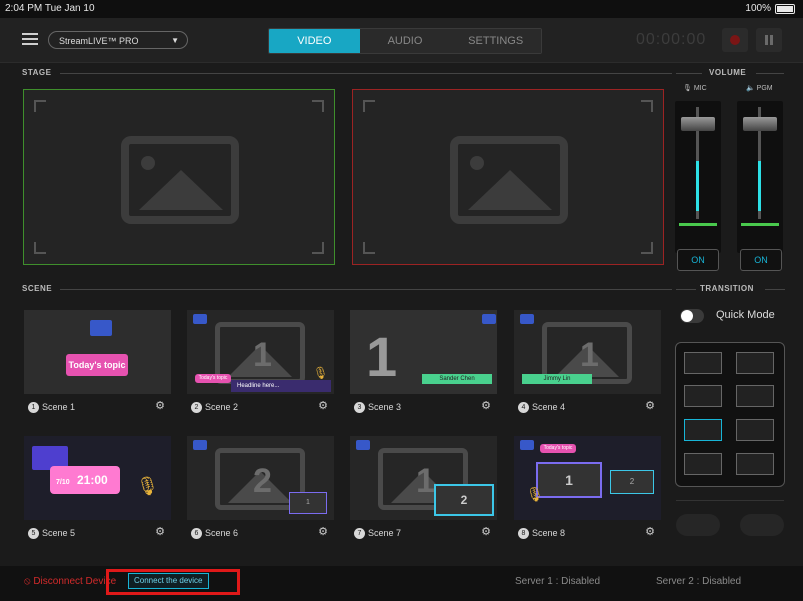  Describe the element at coordinates (99, 41) in the screenshot. I see `project-name: StreamLIVE™ PRO` at that location.